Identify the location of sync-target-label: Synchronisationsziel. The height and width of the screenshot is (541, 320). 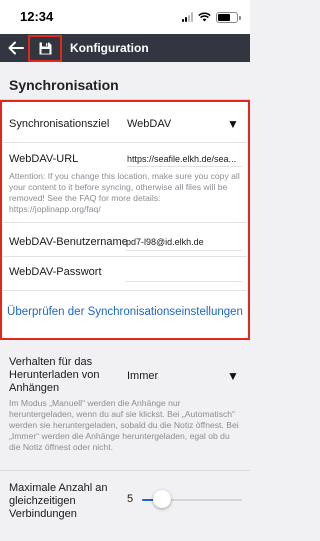
(59, 124).